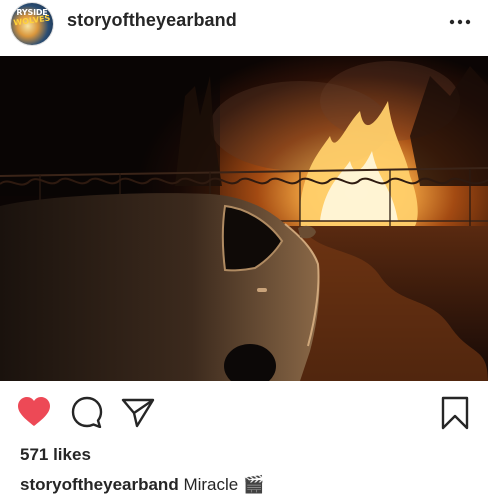 The image size is (488, 500). Describe the element at coordinates (87, 412) in the screenshot. I see `comment-icon` at that location.